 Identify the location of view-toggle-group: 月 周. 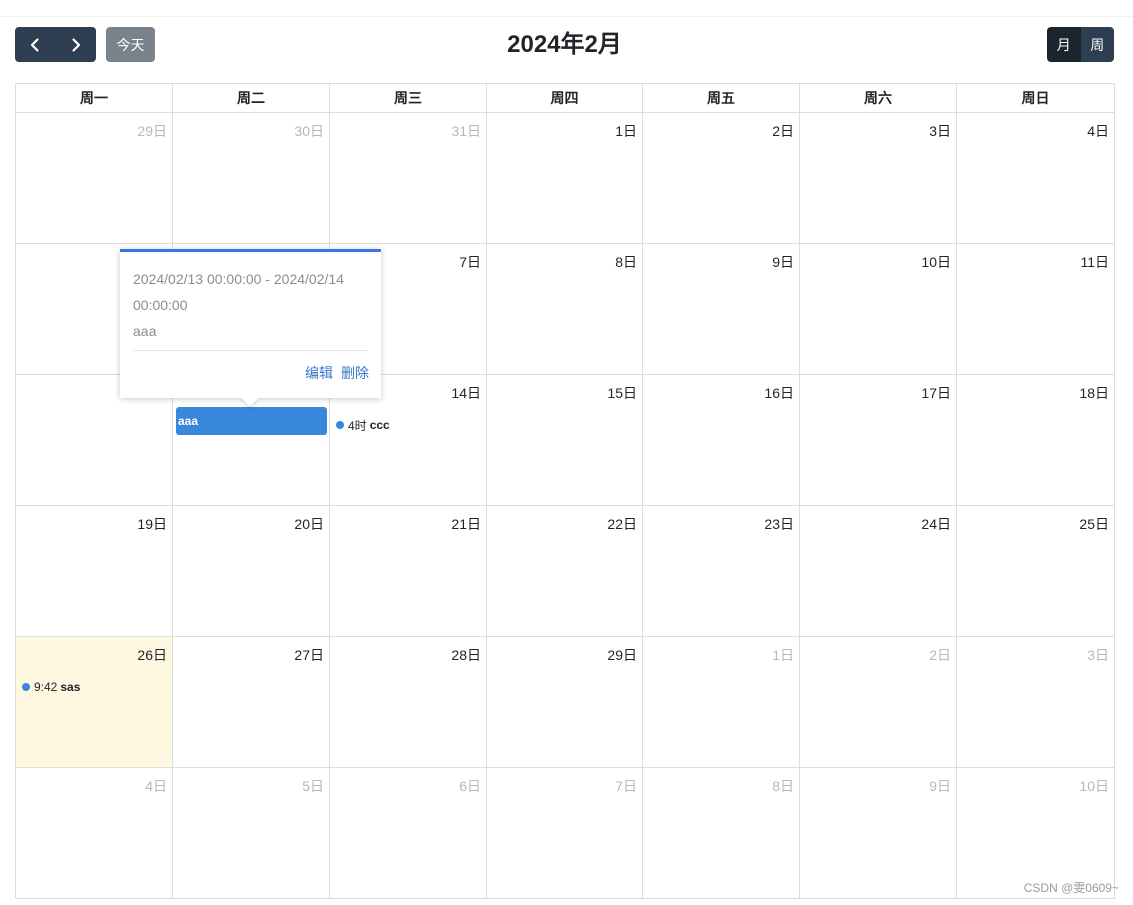
(1080, 44).